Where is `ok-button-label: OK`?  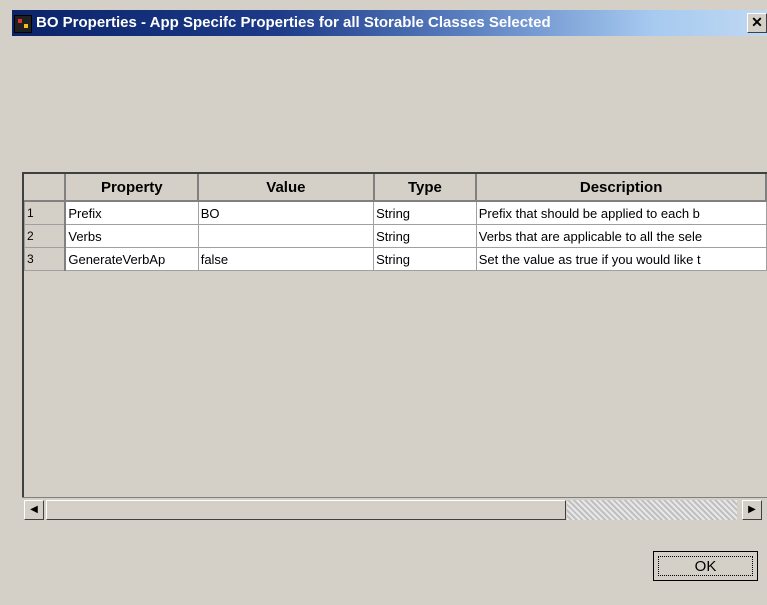
ok-button-label: OK is located at coordinates (705, 566).